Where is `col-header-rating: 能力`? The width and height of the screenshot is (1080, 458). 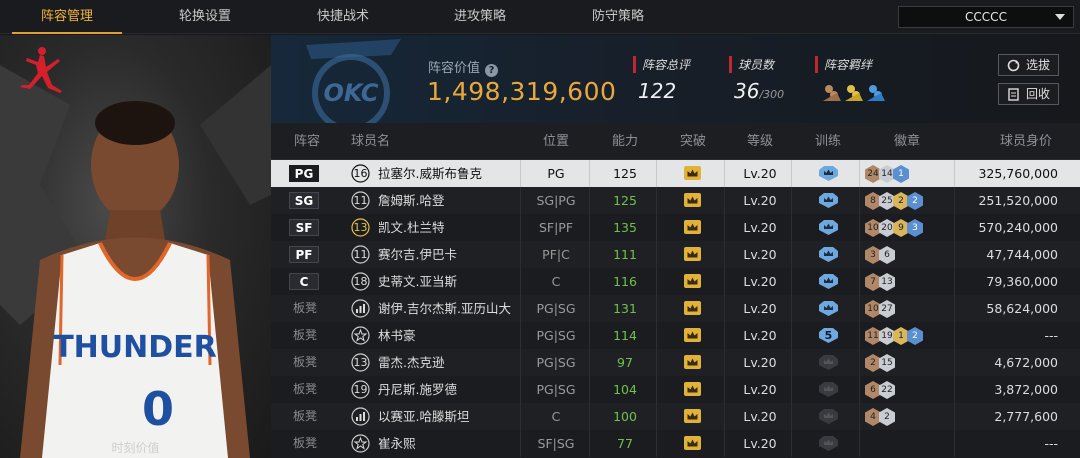
col-header-rating: 能力 is located at coordinates (625, 141).